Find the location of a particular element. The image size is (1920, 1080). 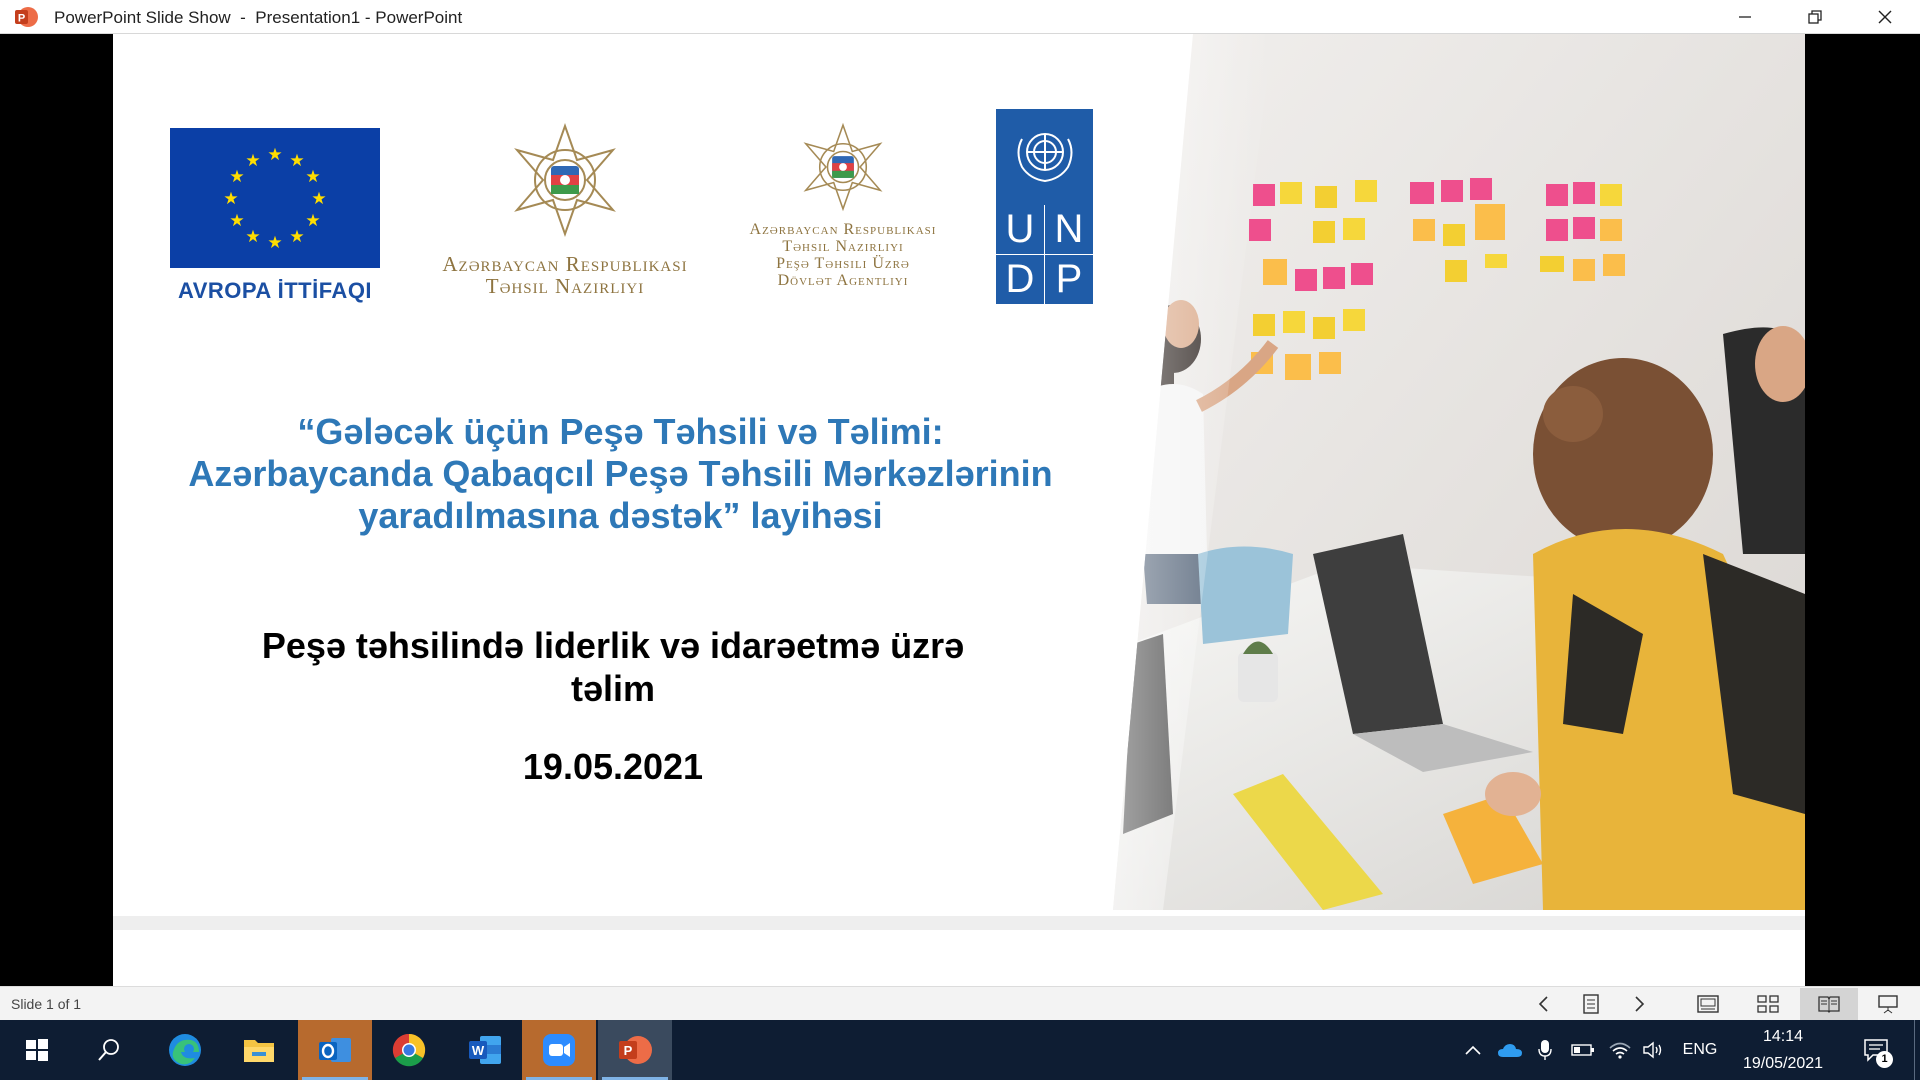

taskbar-file-explorer is located at coordinates (259, 1050).